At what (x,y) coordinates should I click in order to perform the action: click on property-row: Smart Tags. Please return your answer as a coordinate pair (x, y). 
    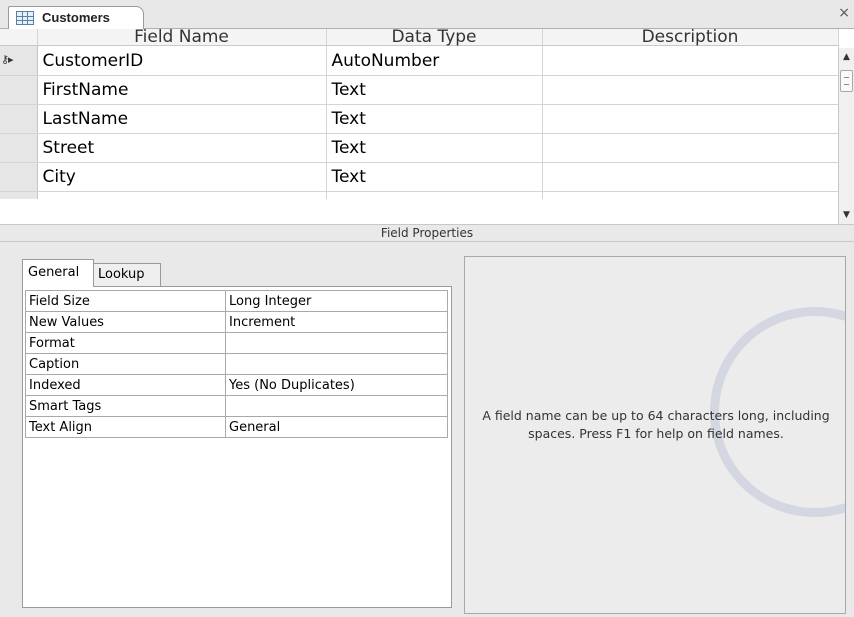
    Looking at the image, I should click on (236, 406).